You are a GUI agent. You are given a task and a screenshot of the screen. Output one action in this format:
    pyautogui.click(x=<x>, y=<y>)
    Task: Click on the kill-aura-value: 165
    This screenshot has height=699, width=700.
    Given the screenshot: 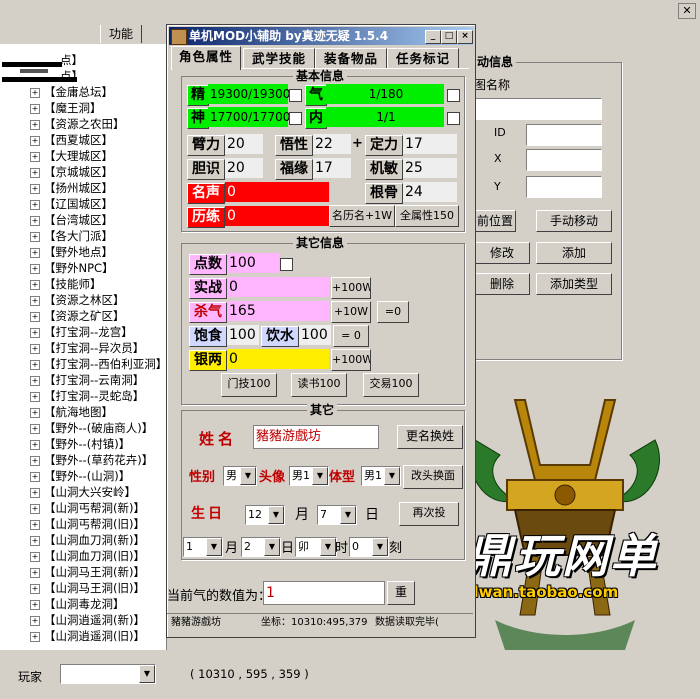 What is the action you would take?
    pyautogui.click(x=278, y=311)
    